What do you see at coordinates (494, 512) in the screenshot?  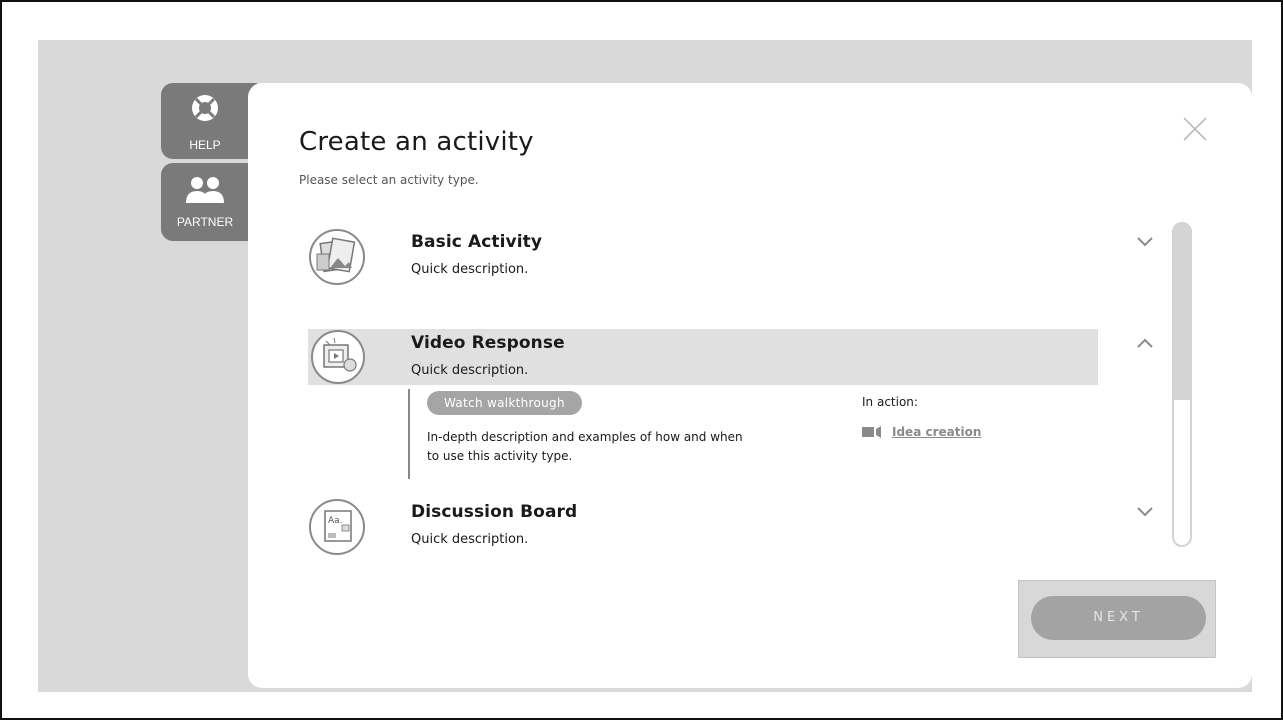 I see `activity-title: Discussion Board` at bounding box center [494, 512].